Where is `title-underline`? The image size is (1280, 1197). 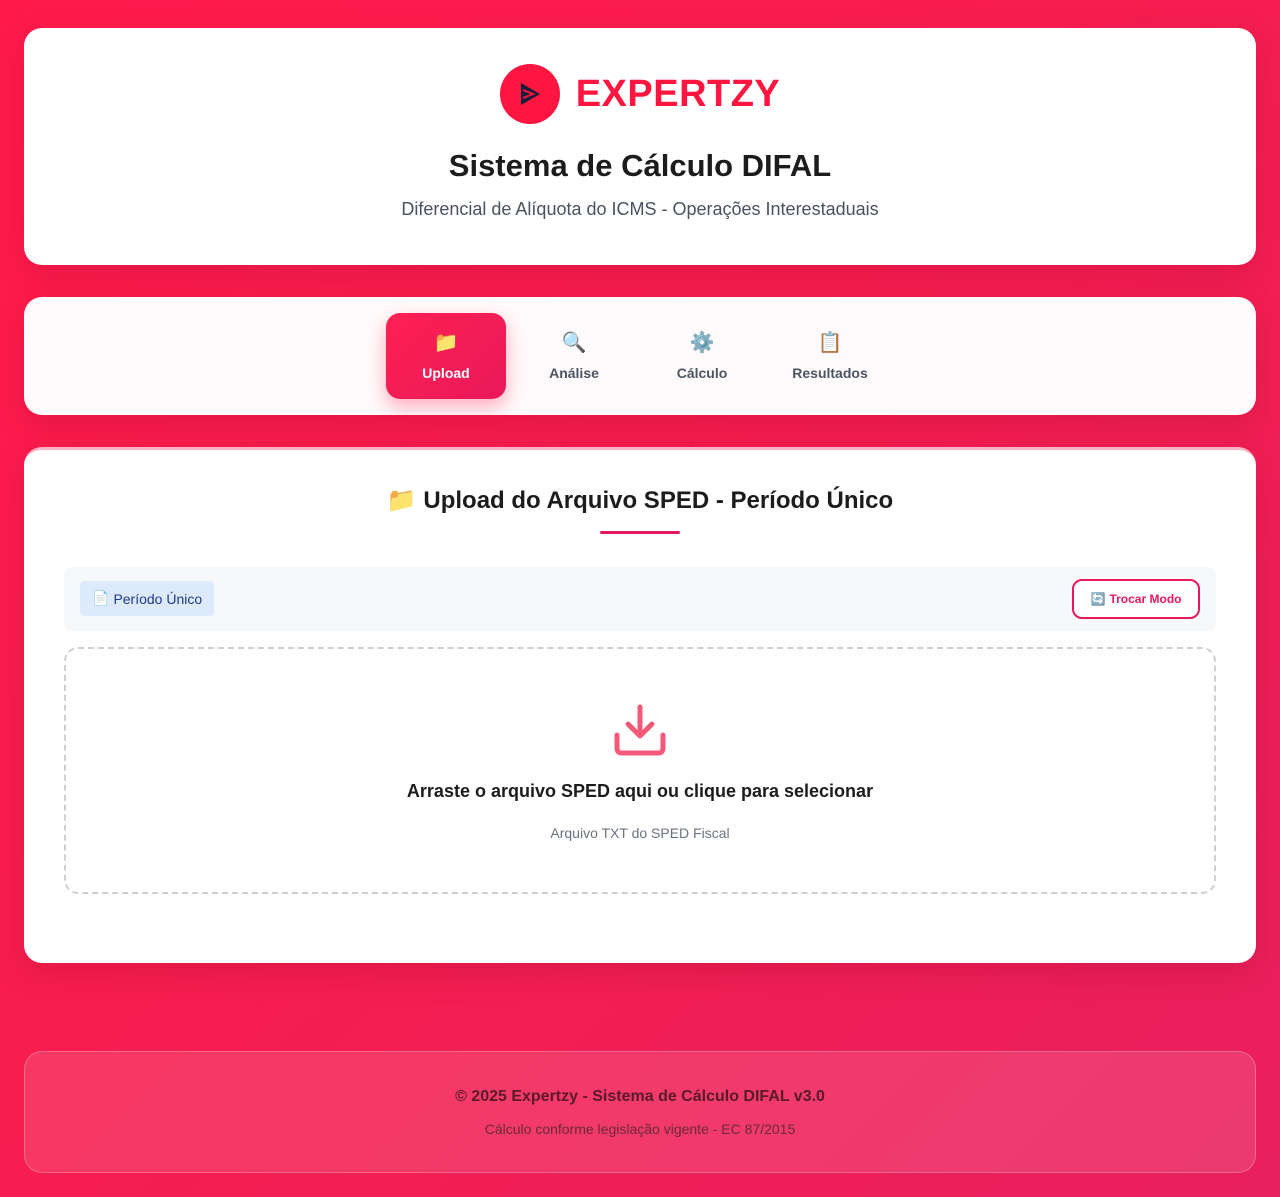
title-underline is located at coordinates (640, 532).